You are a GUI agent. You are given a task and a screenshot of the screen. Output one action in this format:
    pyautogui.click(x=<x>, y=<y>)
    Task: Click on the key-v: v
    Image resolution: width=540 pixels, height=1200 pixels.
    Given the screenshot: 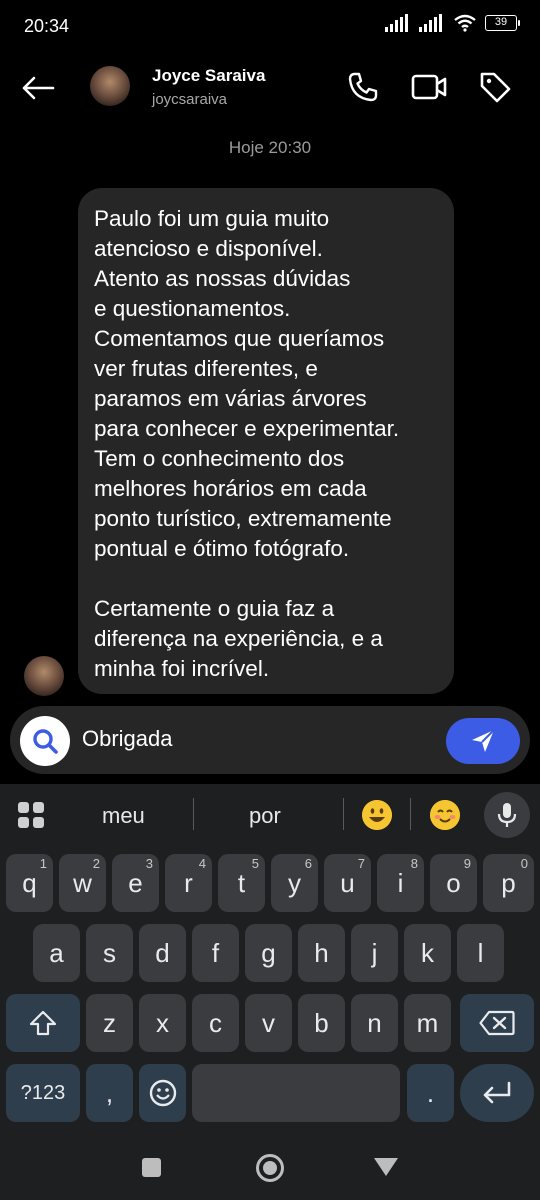 What is the action you would take?
    pyautogui.click(x=268, y=1023)
    